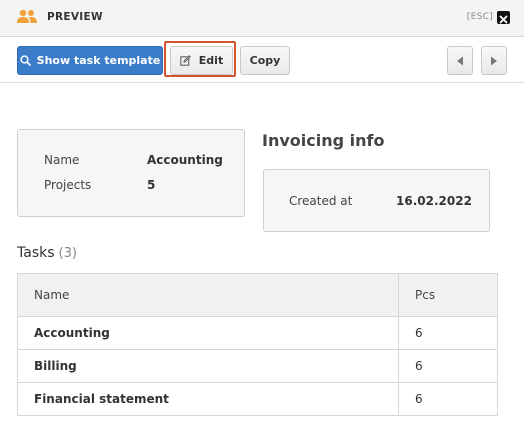 The height and width of the screenshot is (437, 524). Describe the element at coordinates (185, 160) in the screenshot. I see `name-value: Accounting` at that location.